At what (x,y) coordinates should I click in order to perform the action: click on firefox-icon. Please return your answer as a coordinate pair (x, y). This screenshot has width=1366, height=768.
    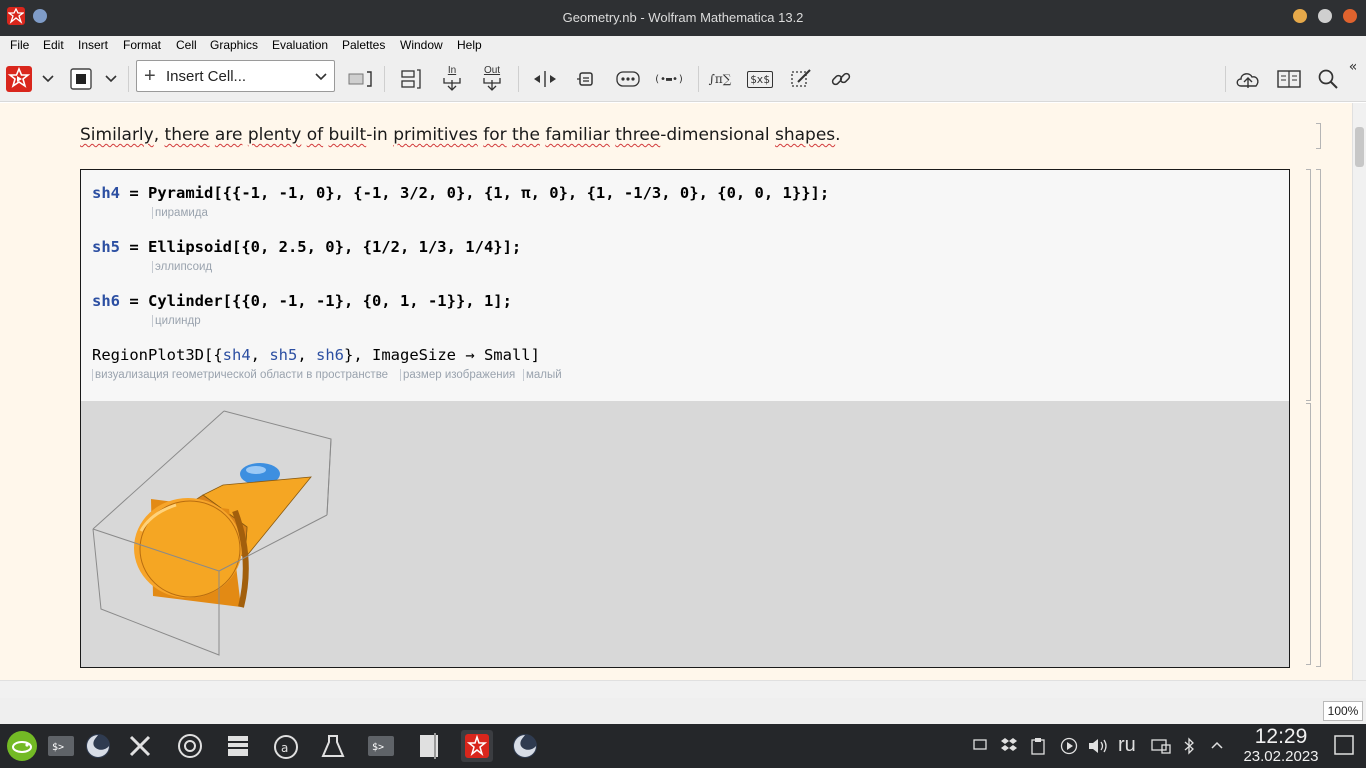
    Looking at the image, I should click on (98, 746).